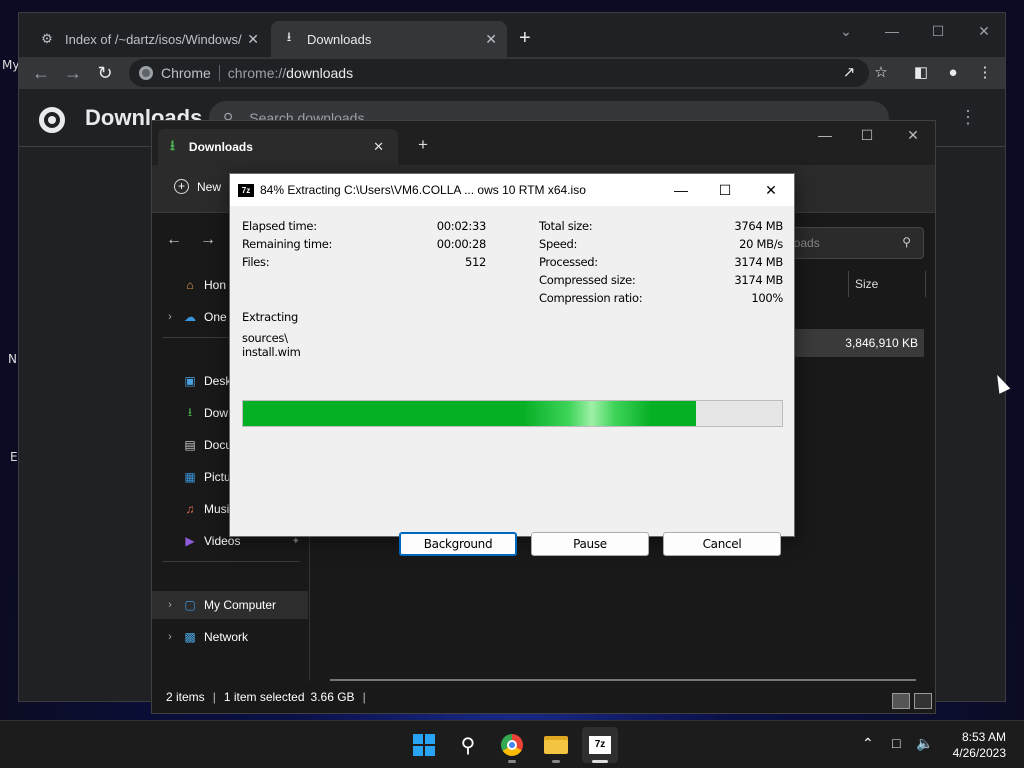 This screenshot has height=768, width=1024. What do you see at coordinates (758, 280) in the screenshot?
I see `compressed-size-value: 3174 MB` at bounding box center [758, 280].